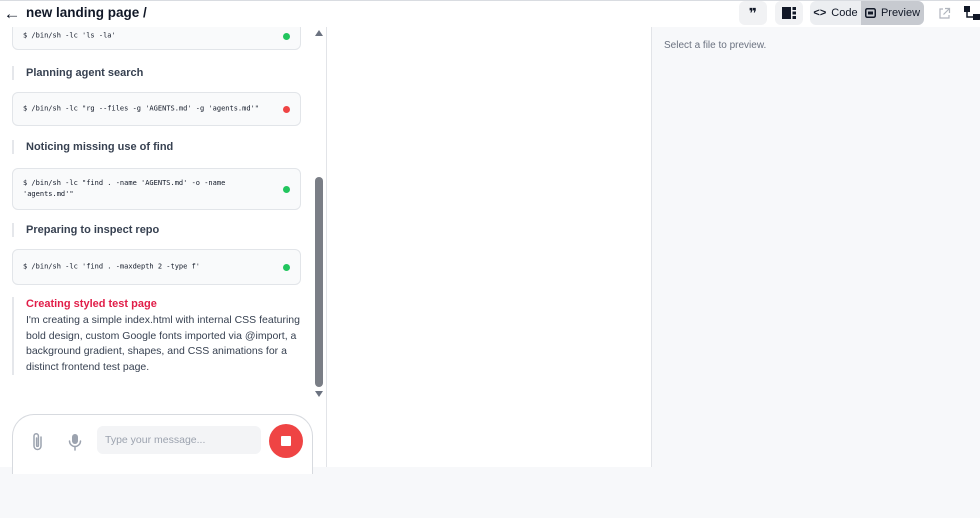 The width and height of the screenshot is (980, 518). I want to click on message-composer, so click(162, 444).